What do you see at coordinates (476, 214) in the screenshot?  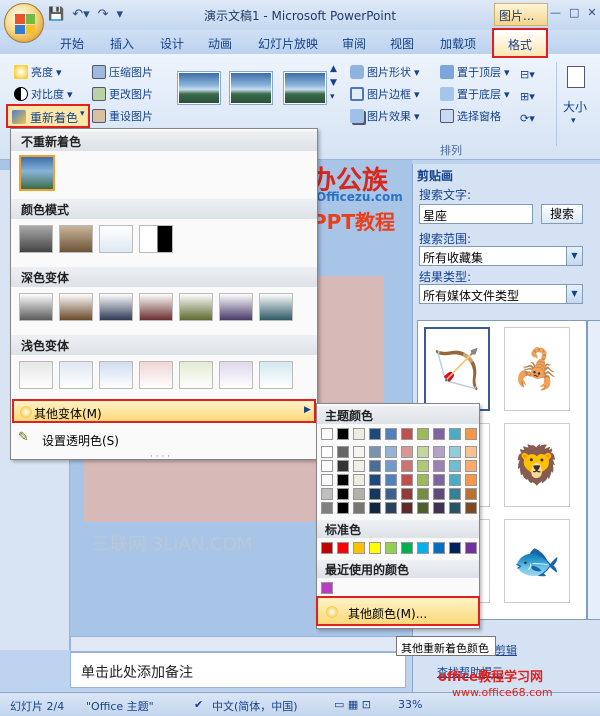 I see `search-input: 星座` at bounding box center [476, 214].